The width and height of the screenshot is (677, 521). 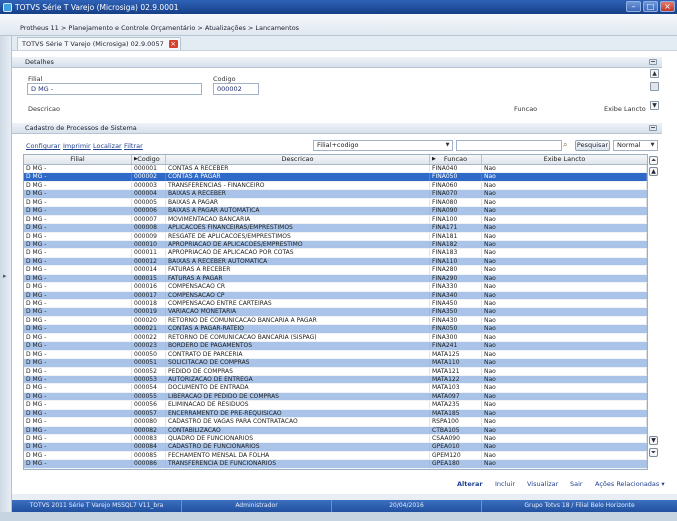 I want to click on close-icon: ×, so click(x=667, y=6).